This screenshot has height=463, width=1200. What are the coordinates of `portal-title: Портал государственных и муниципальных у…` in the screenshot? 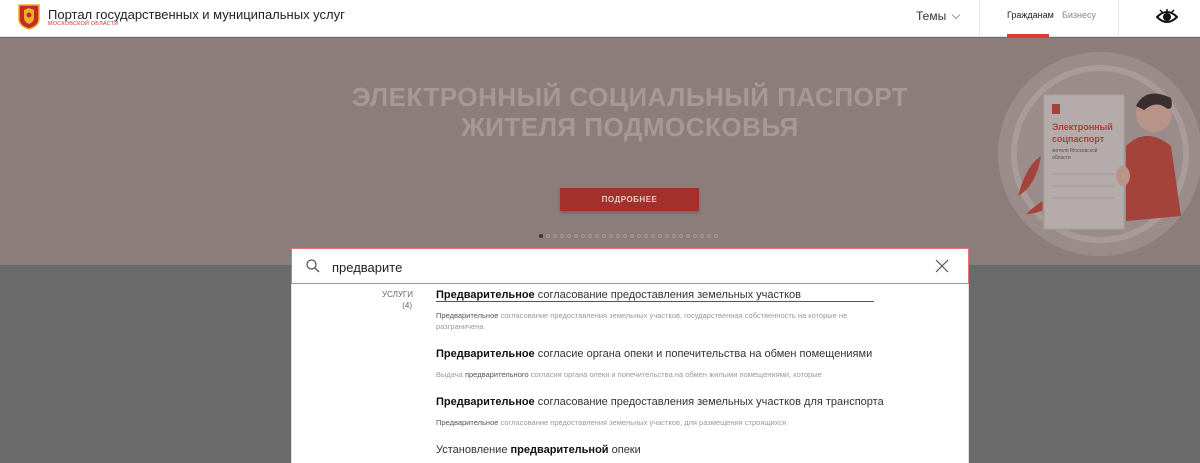 It's located at (196, 14).